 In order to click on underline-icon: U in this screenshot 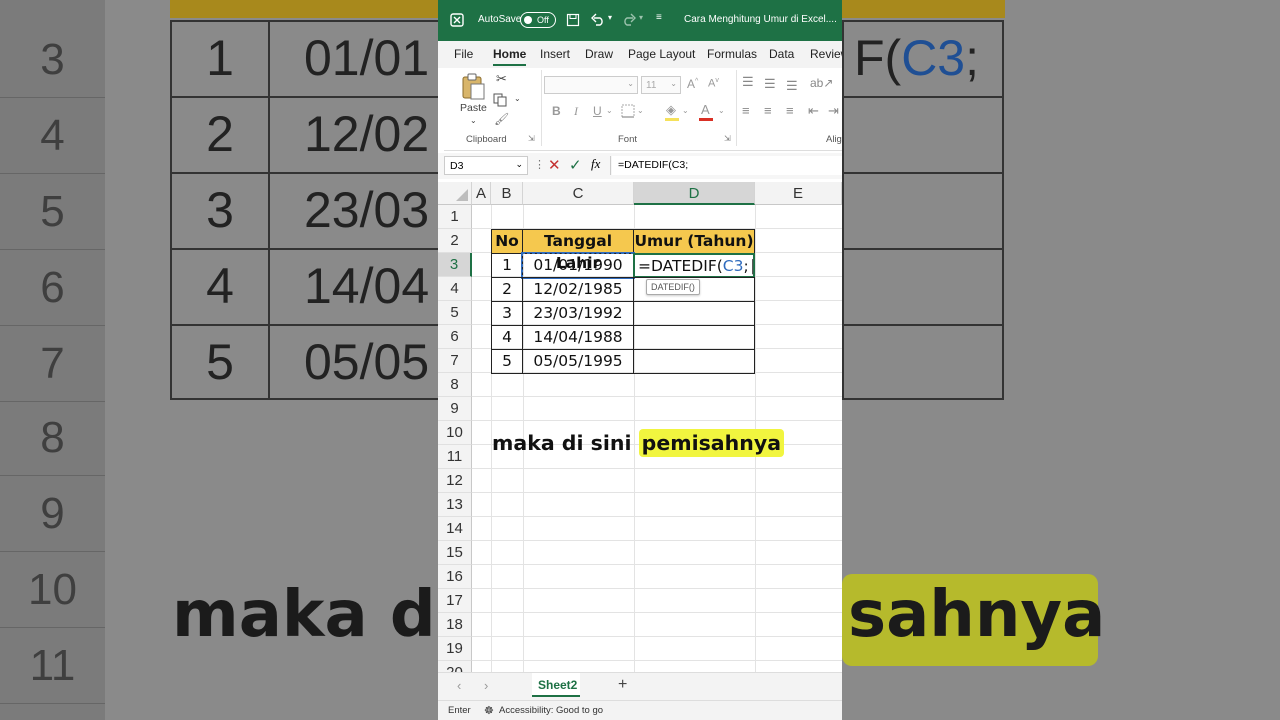, I will do `click(597, 111)`.